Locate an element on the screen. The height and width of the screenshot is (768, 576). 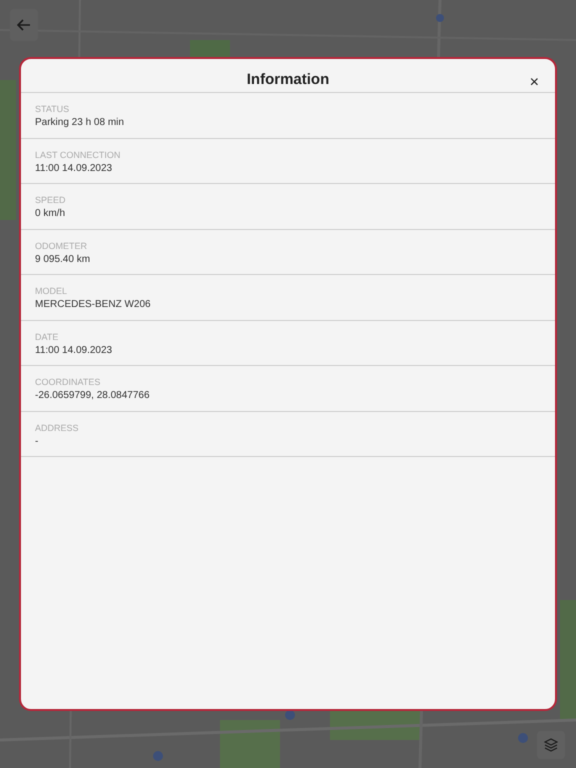
dialog-title: Information is located at coordinates (288, 80).